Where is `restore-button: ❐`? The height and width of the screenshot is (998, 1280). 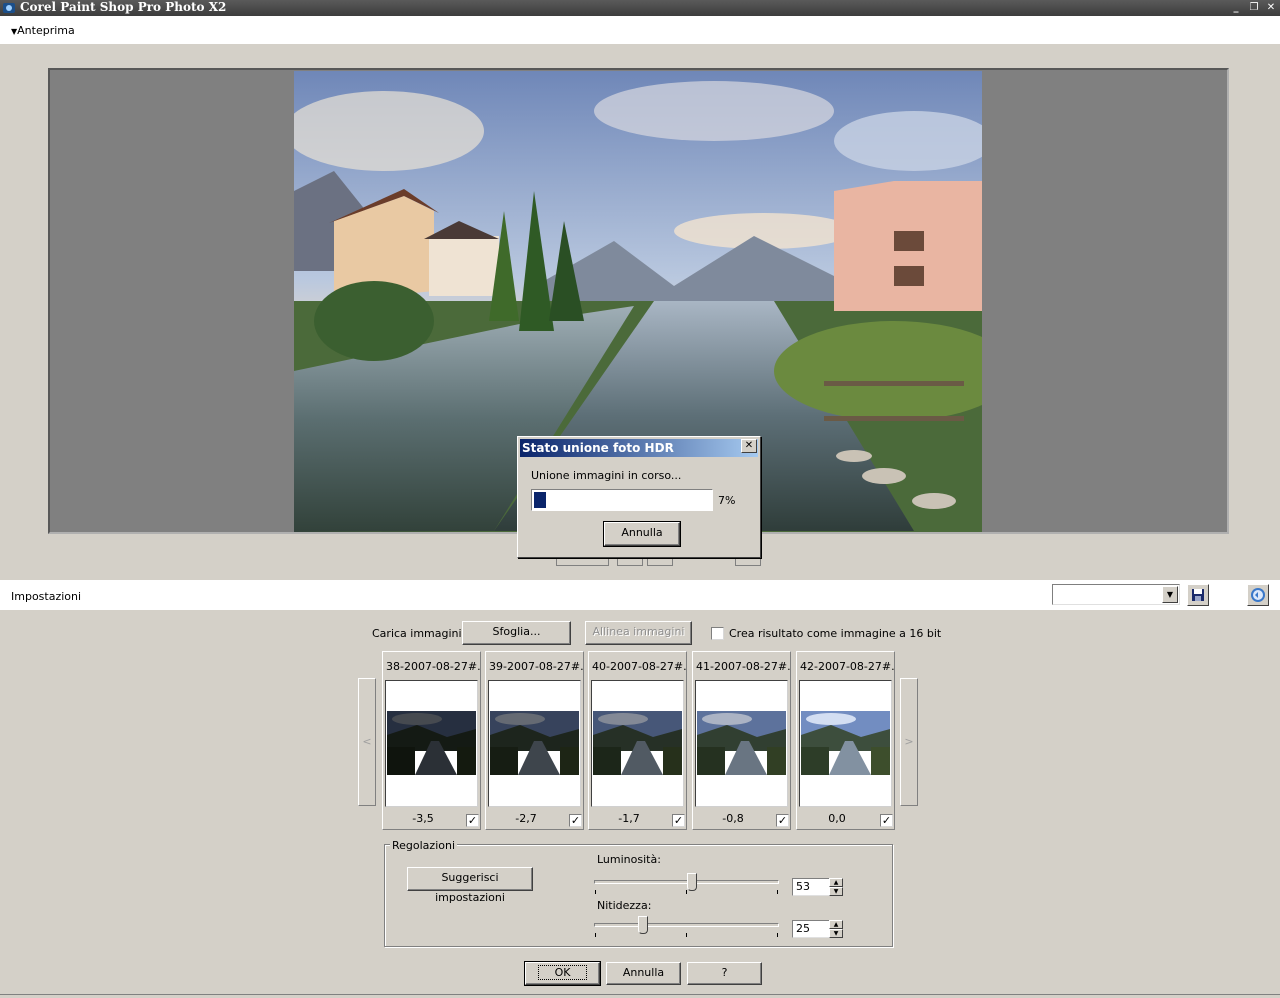
restore-button: ❐ is located at coordinates (1254, 7).